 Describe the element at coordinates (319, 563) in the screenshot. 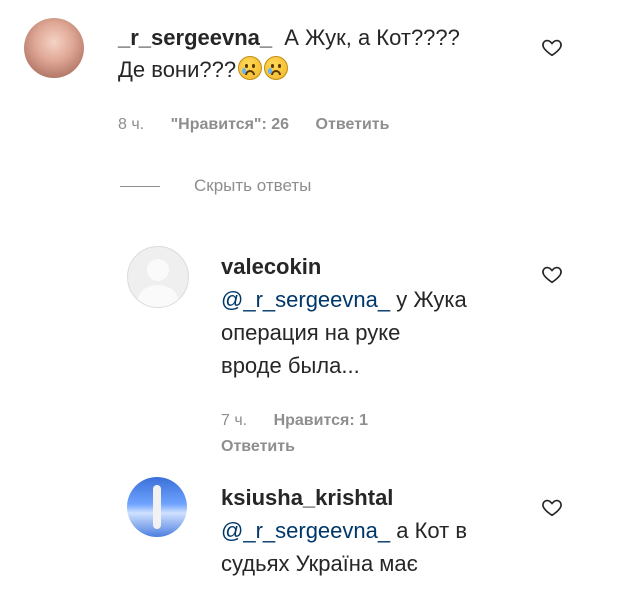

I see `comment-body-line2: судьях Україна має` at that location.